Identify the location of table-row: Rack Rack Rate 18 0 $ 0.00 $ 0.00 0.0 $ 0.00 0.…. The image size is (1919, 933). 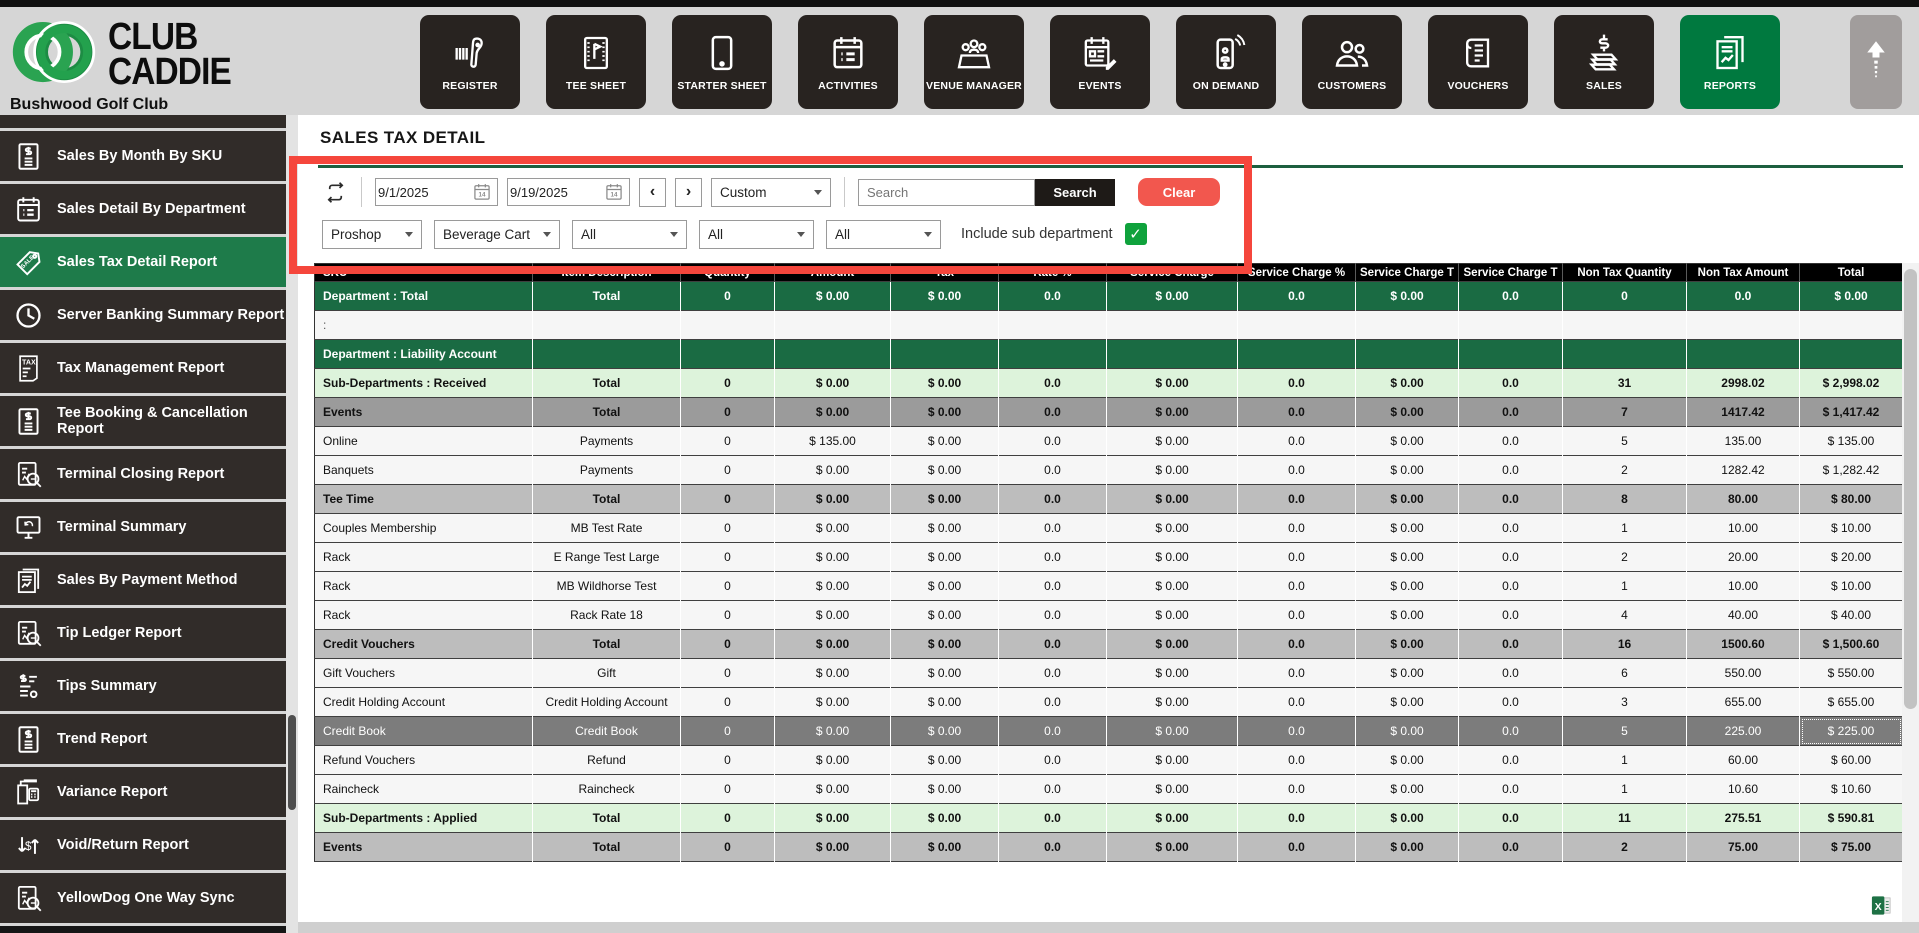
(1108, 615).